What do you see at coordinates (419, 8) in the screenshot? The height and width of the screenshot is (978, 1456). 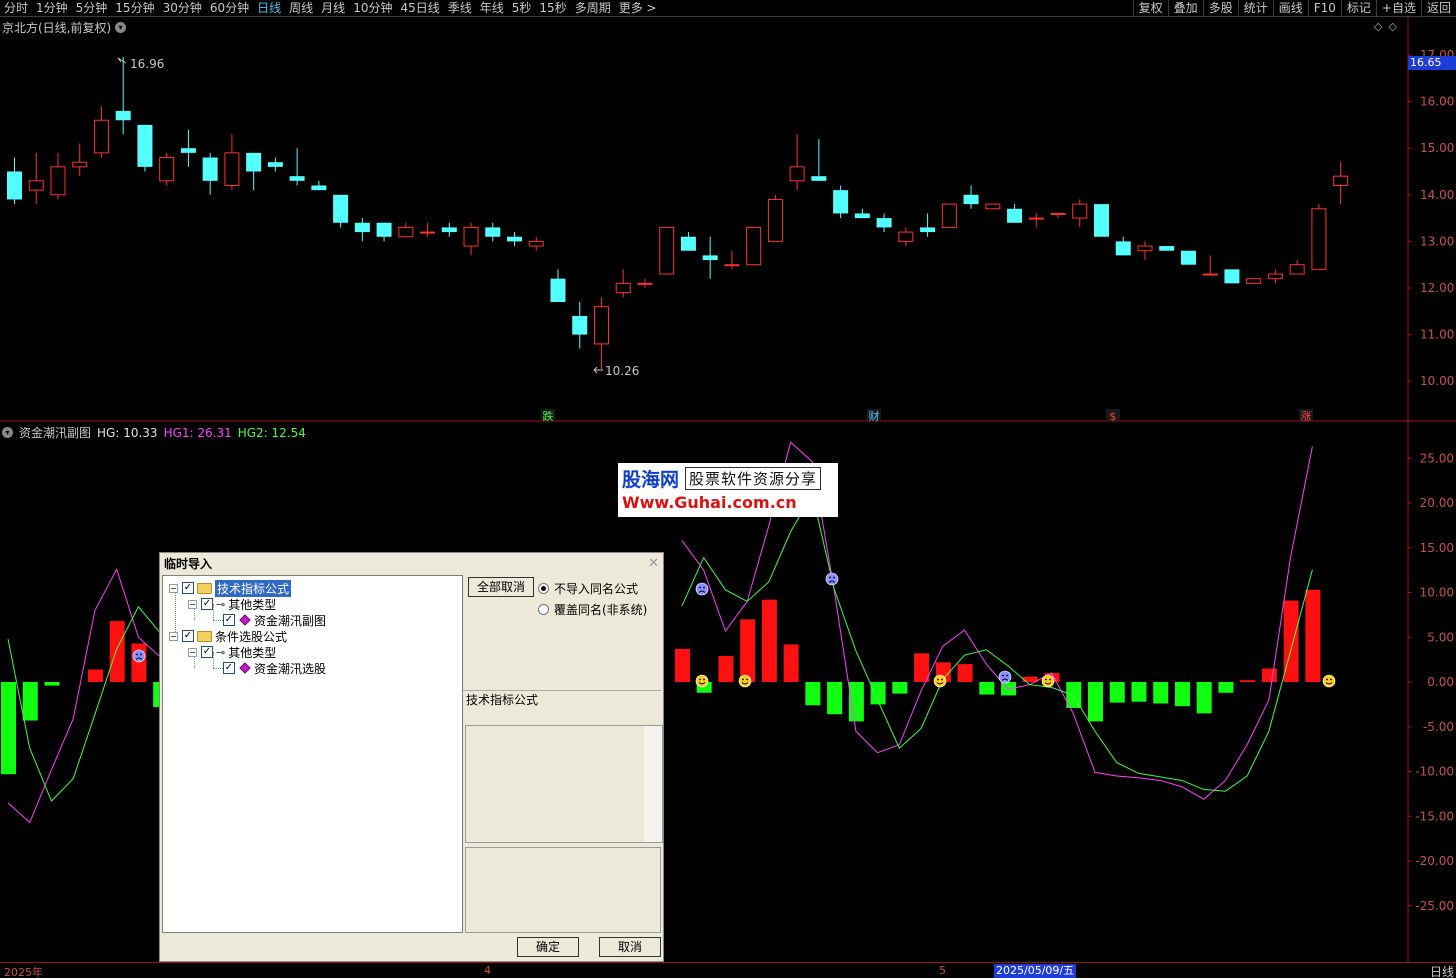 I see `period-tab-10: 45日线` at bounding box center [419, 8].